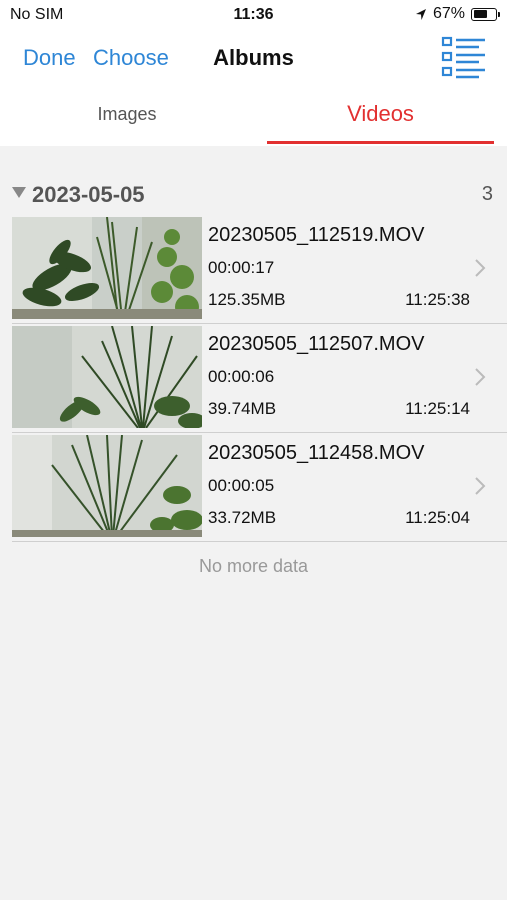 The image size is (507, 900). I want to click on navigation-bar: Done Choose Albums, so click(253, 59).